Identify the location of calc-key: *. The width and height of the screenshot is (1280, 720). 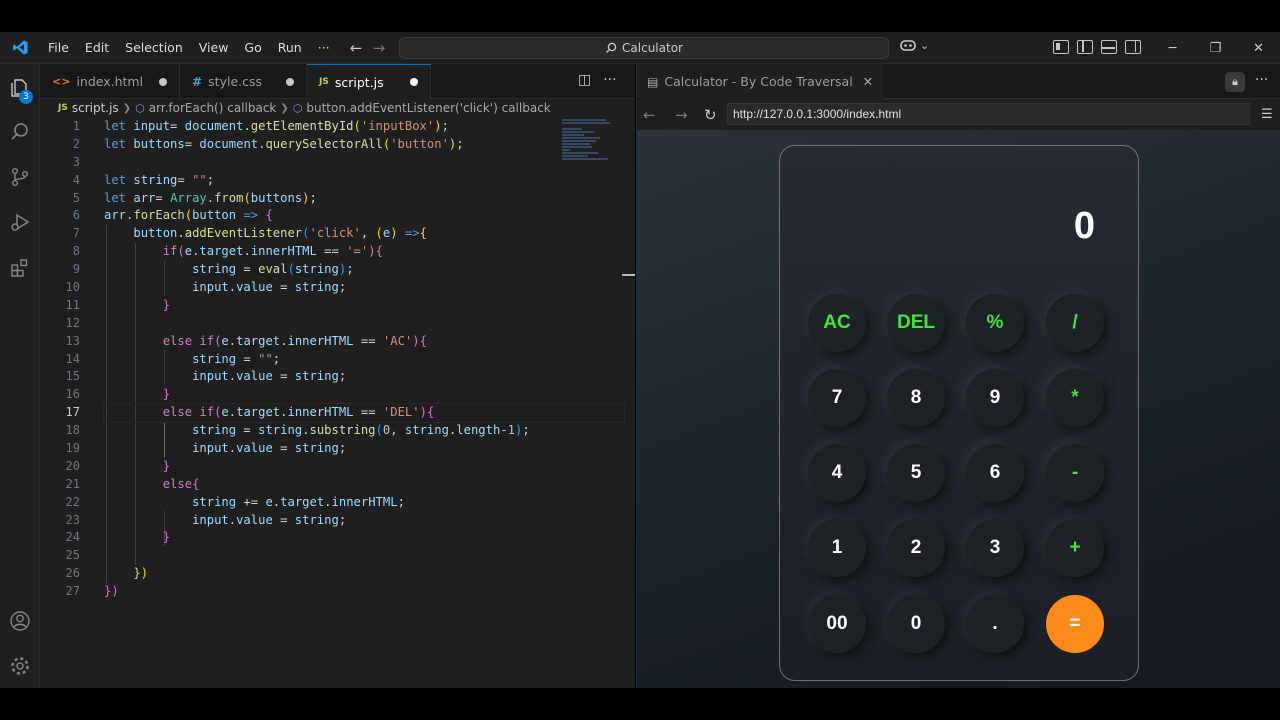
(1075, 398).